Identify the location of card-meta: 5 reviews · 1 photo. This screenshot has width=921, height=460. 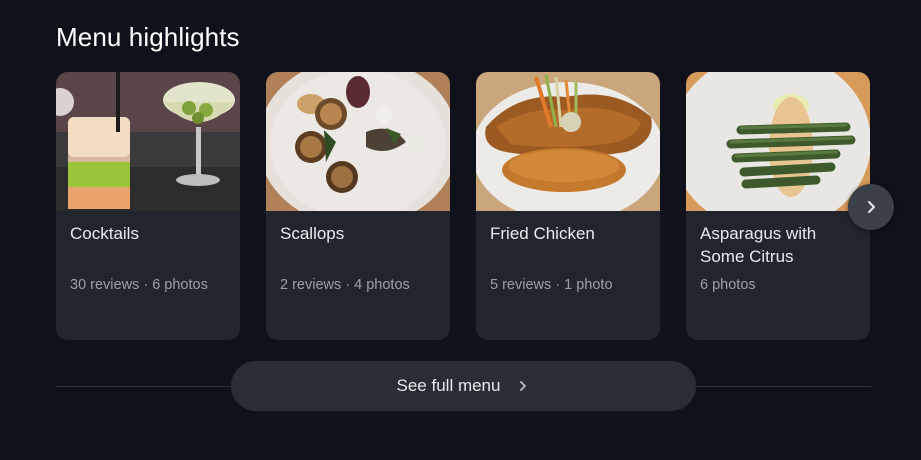
(551, 285).